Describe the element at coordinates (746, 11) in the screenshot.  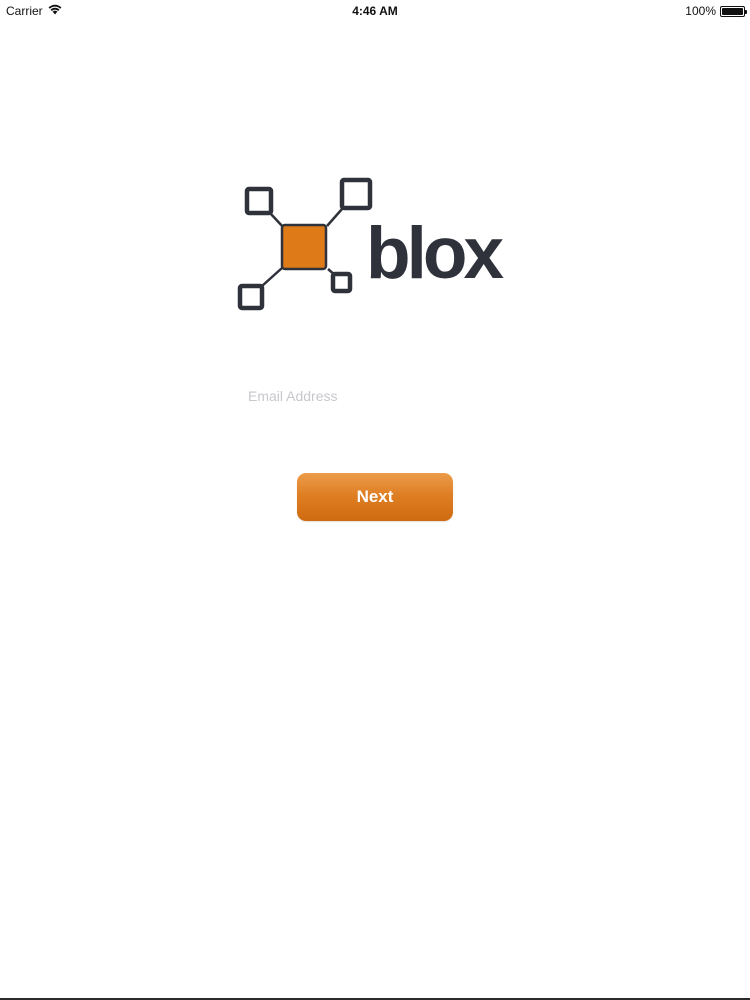
I see `battery-cap` at that location.